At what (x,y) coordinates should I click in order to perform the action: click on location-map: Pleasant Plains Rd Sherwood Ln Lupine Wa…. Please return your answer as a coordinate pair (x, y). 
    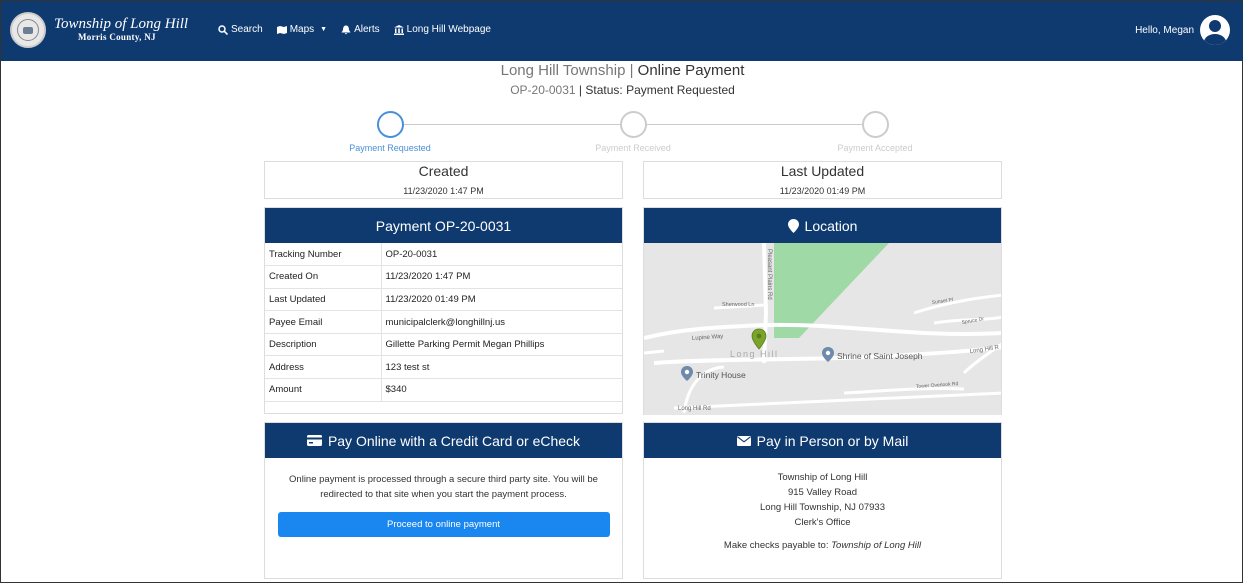
    Looking at the image, I should click on (822, 329).